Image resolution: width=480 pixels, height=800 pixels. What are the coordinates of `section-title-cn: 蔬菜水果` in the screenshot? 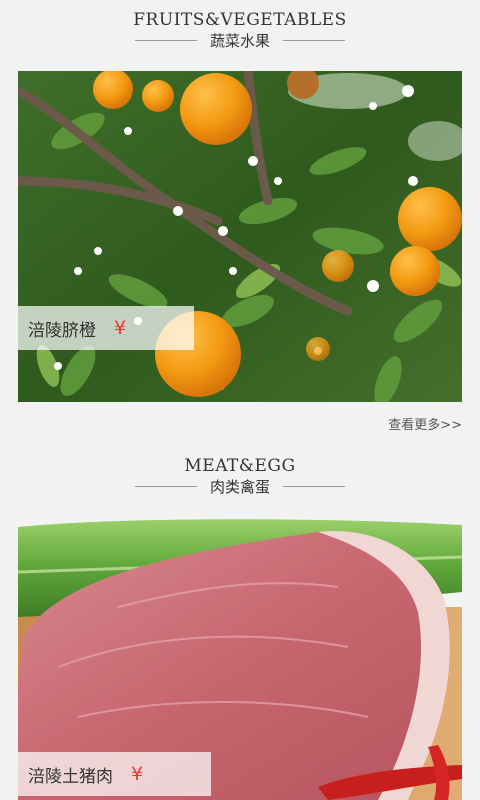 It's located at (239, 41).